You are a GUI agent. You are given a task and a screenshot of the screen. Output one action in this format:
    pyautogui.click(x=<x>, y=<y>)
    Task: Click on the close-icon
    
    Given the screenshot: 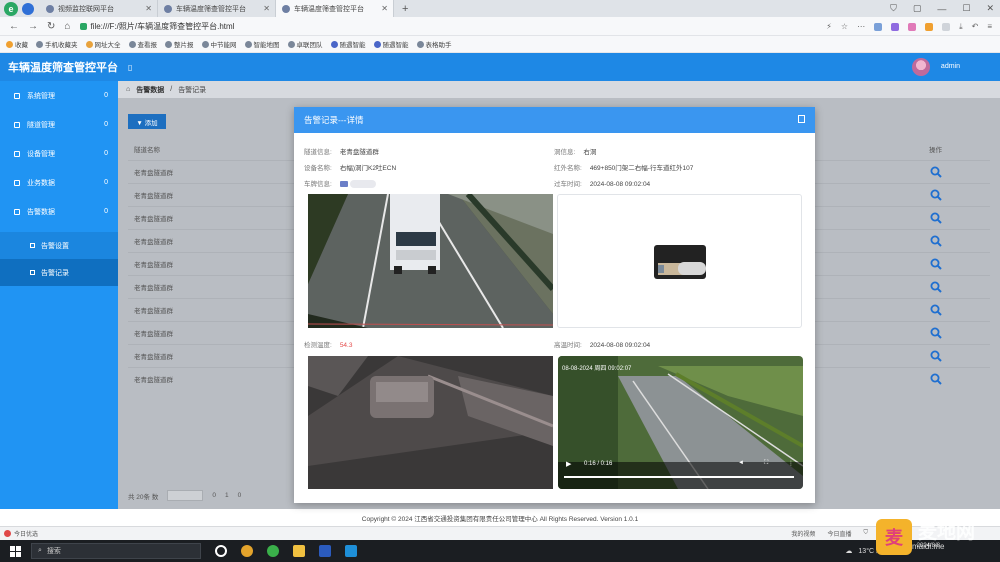 What is the action you would take?
    pyautogui.click(x=801, y=119)
    